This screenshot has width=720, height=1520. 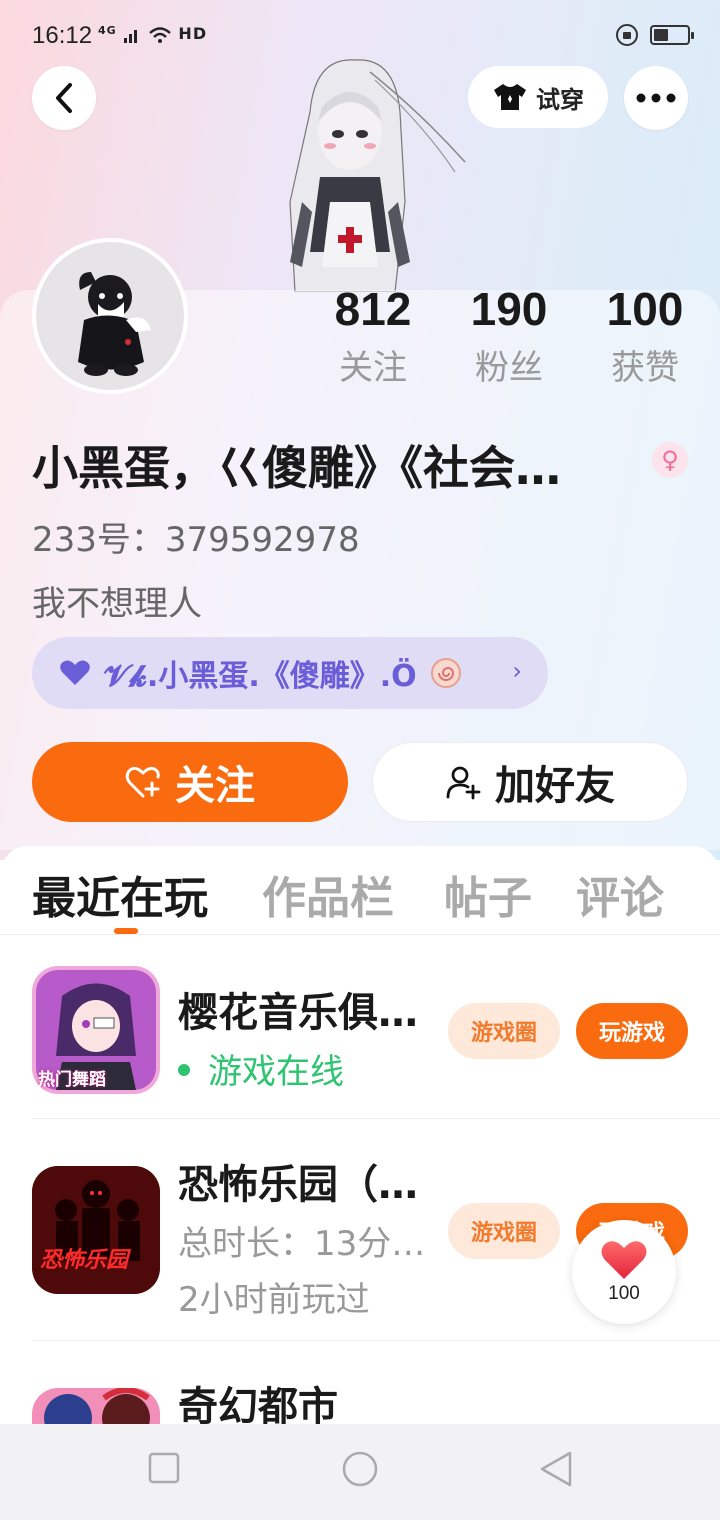 I want to click on status-time: 16:12, so click(x=62, y=35).